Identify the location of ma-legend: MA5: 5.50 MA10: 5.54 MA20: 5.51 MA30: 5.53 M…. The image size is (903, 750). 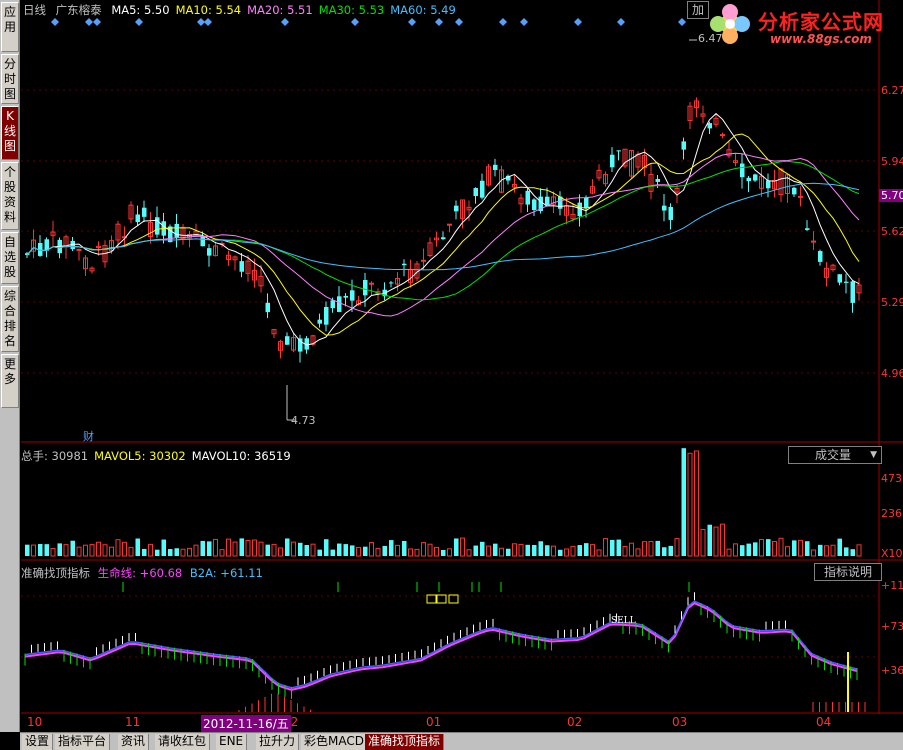
(280, 10).